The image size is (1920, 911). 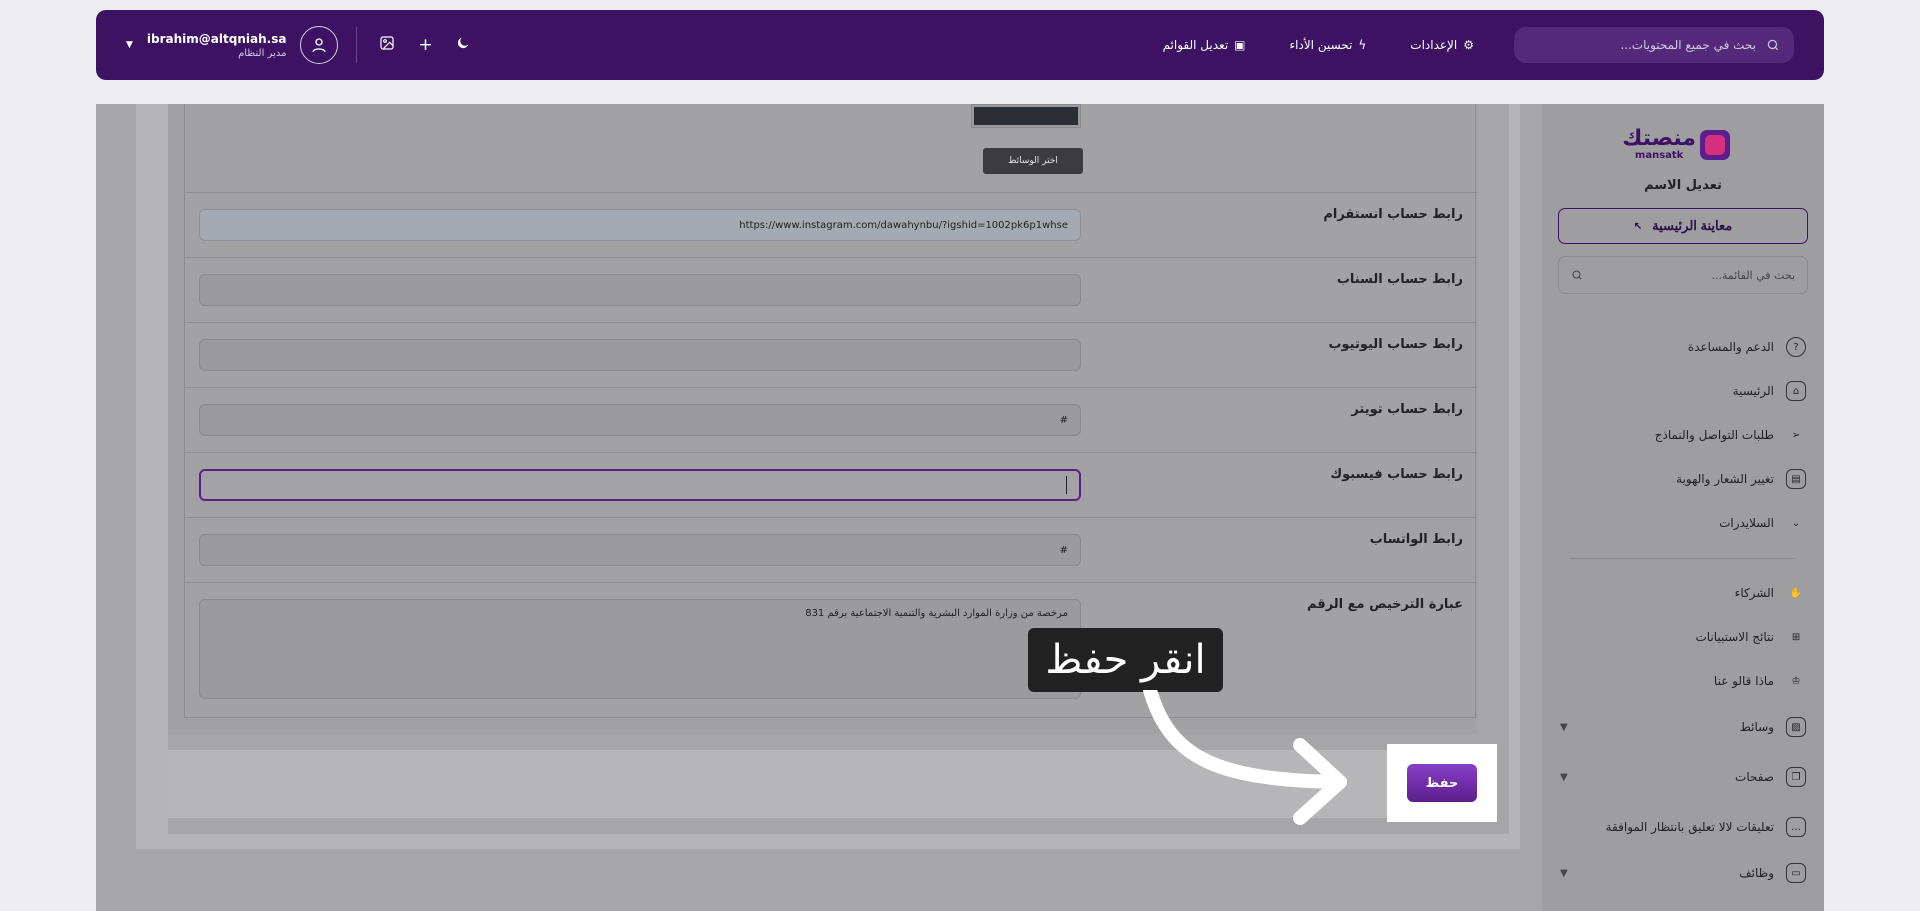 What do you see at coordinates (1734, 637) in the screenshot?
I see `sidebar-item-label: نتائج الاستبيانات` at bounding box center [1734, 637].